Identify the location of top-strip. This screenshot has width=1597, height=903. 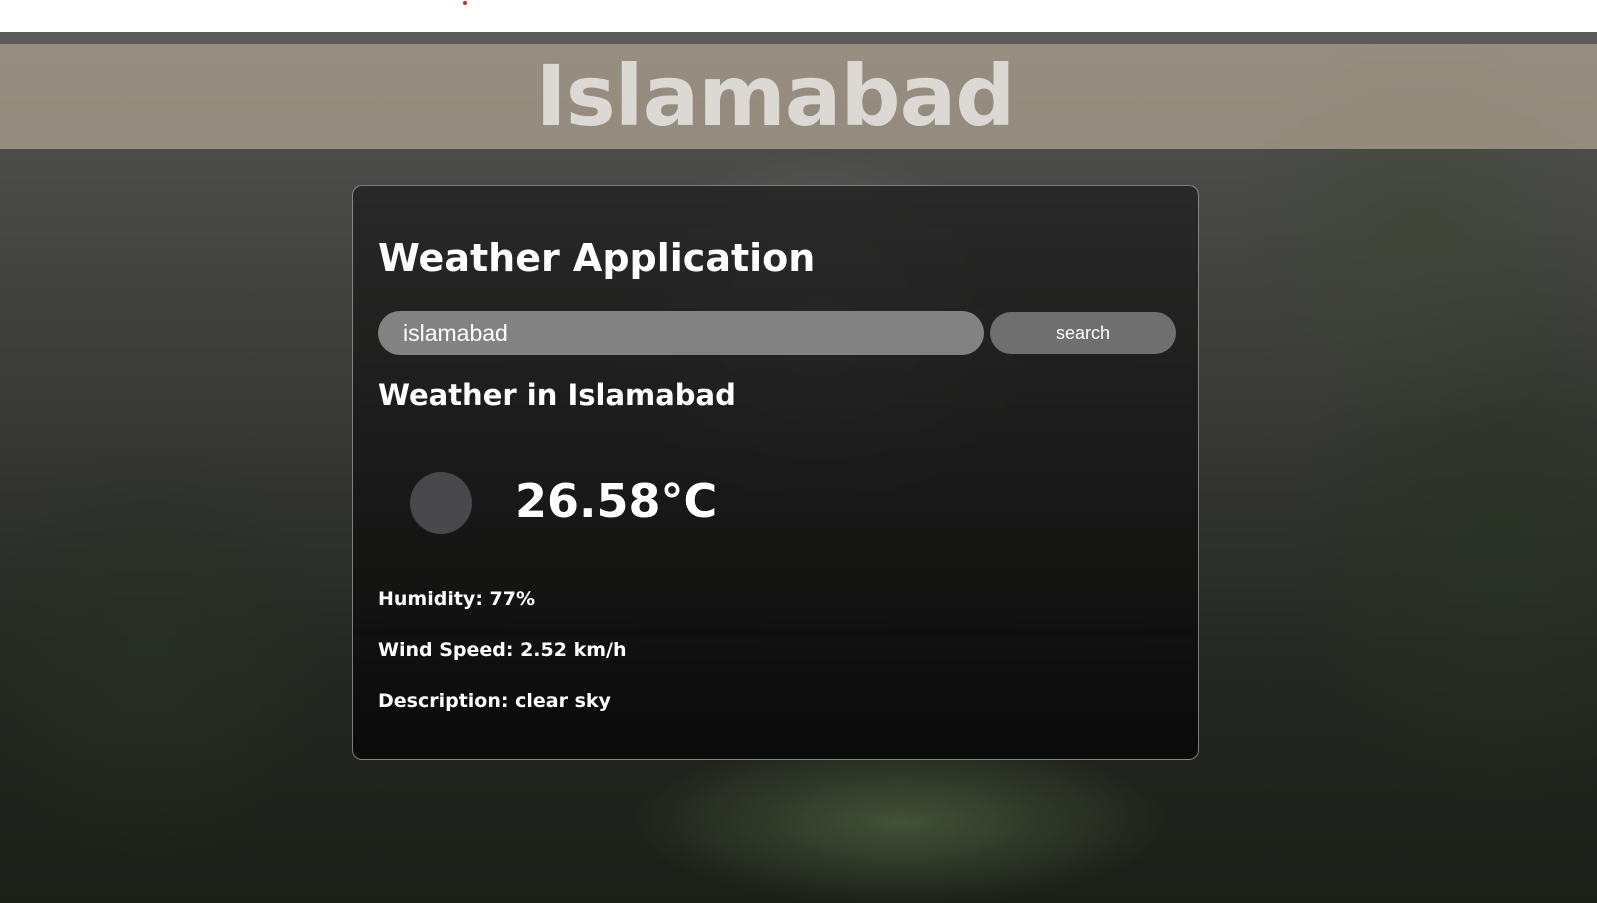
(798, 16).